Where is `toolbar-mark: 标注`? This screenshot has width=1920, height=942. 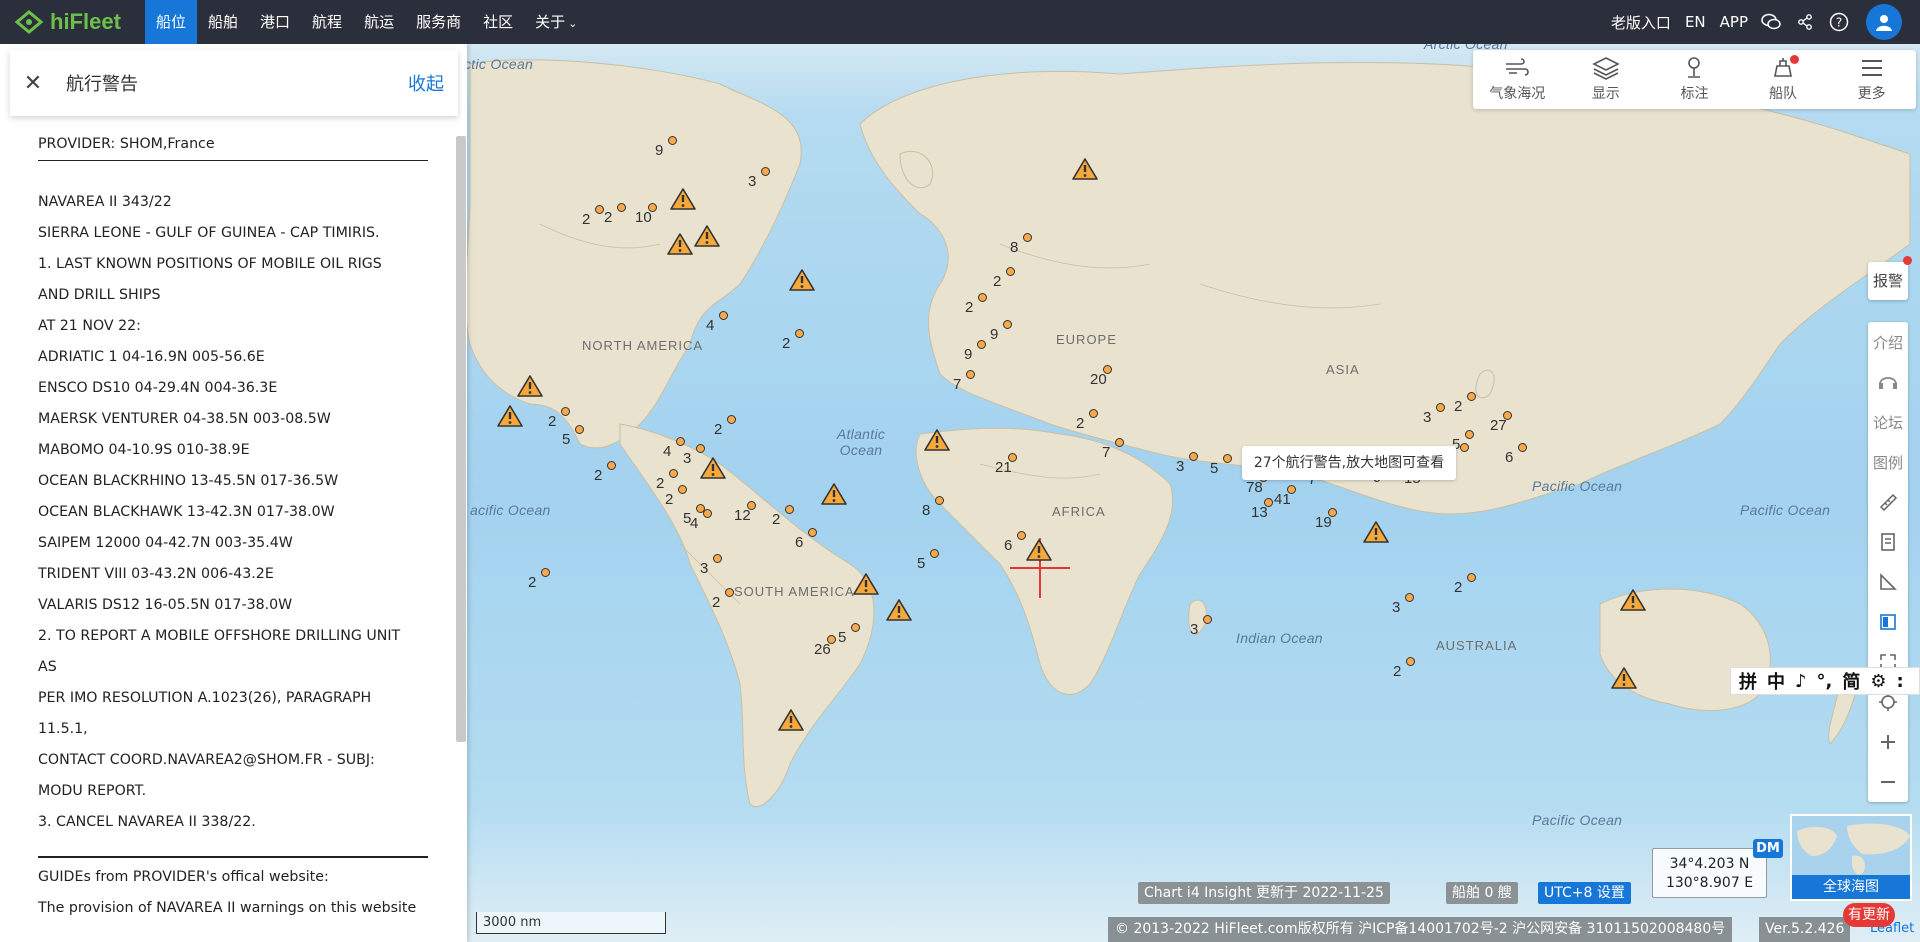
toolbar-mark: 标注 is located at coordinates (1694, 79).